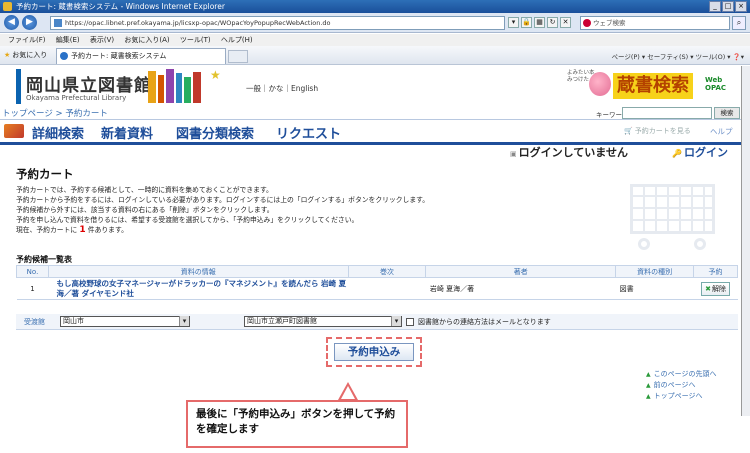 The width and height of the screenshot is (750, 453). I want to click on col-author: 著者, so click(521, 271).